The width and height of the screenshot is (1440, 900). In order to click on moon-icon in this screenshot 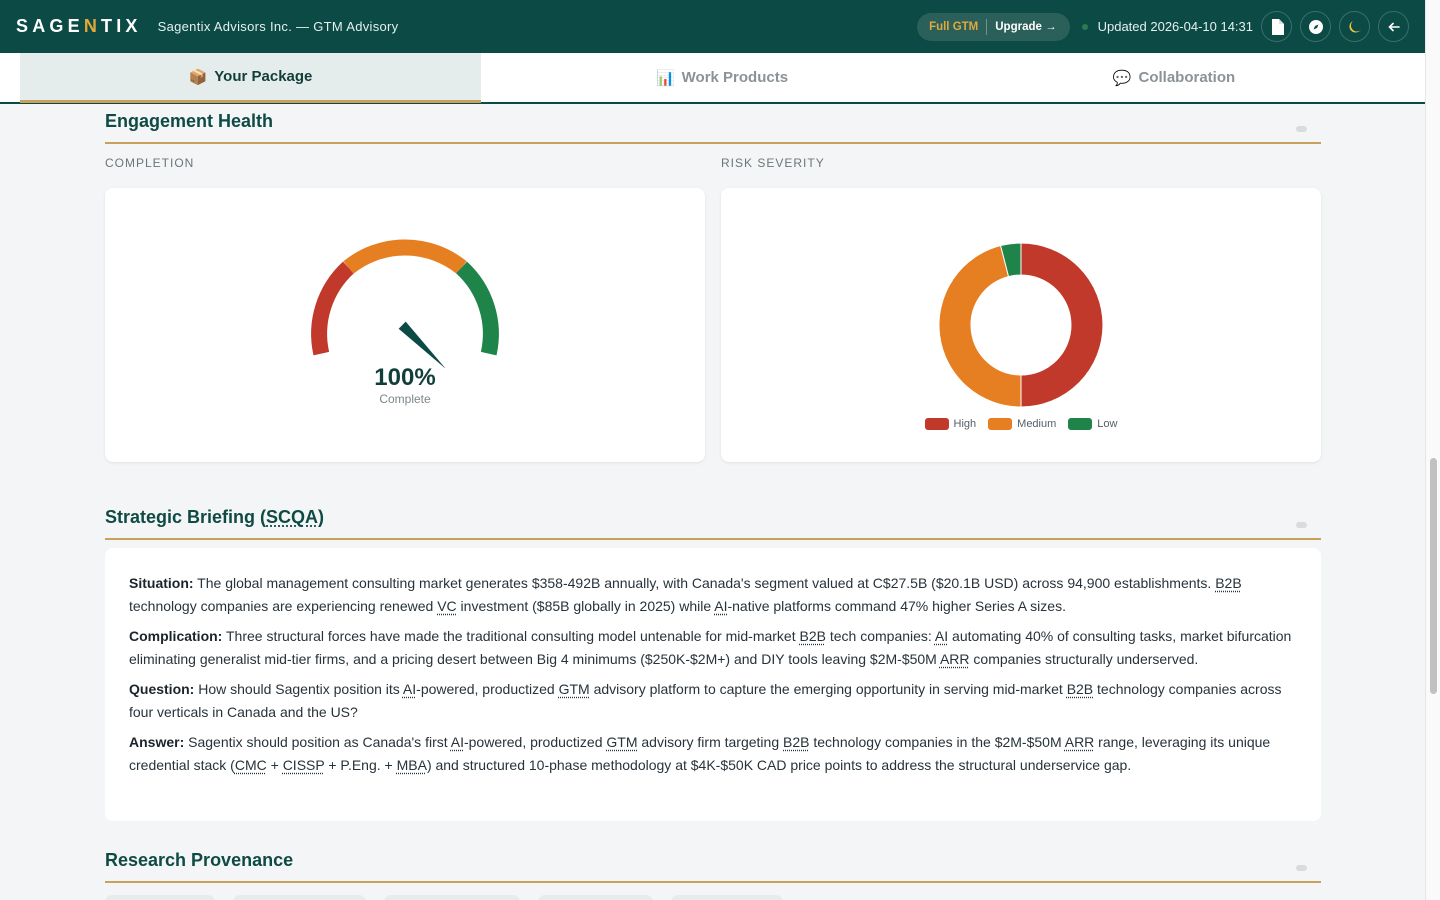, I will do `click(1354, 26)`.